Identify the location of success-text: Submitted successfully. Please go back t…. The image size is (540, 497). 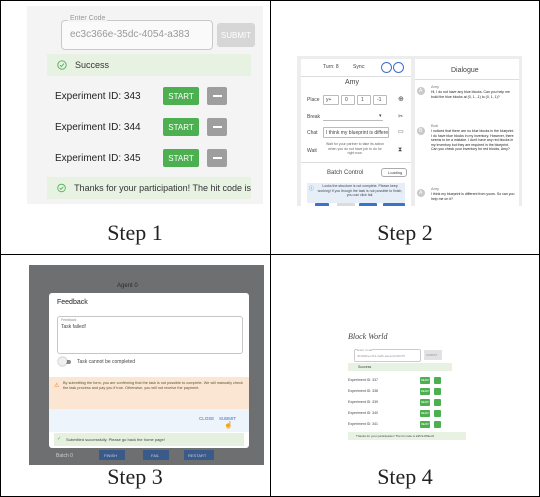
(115, 439).